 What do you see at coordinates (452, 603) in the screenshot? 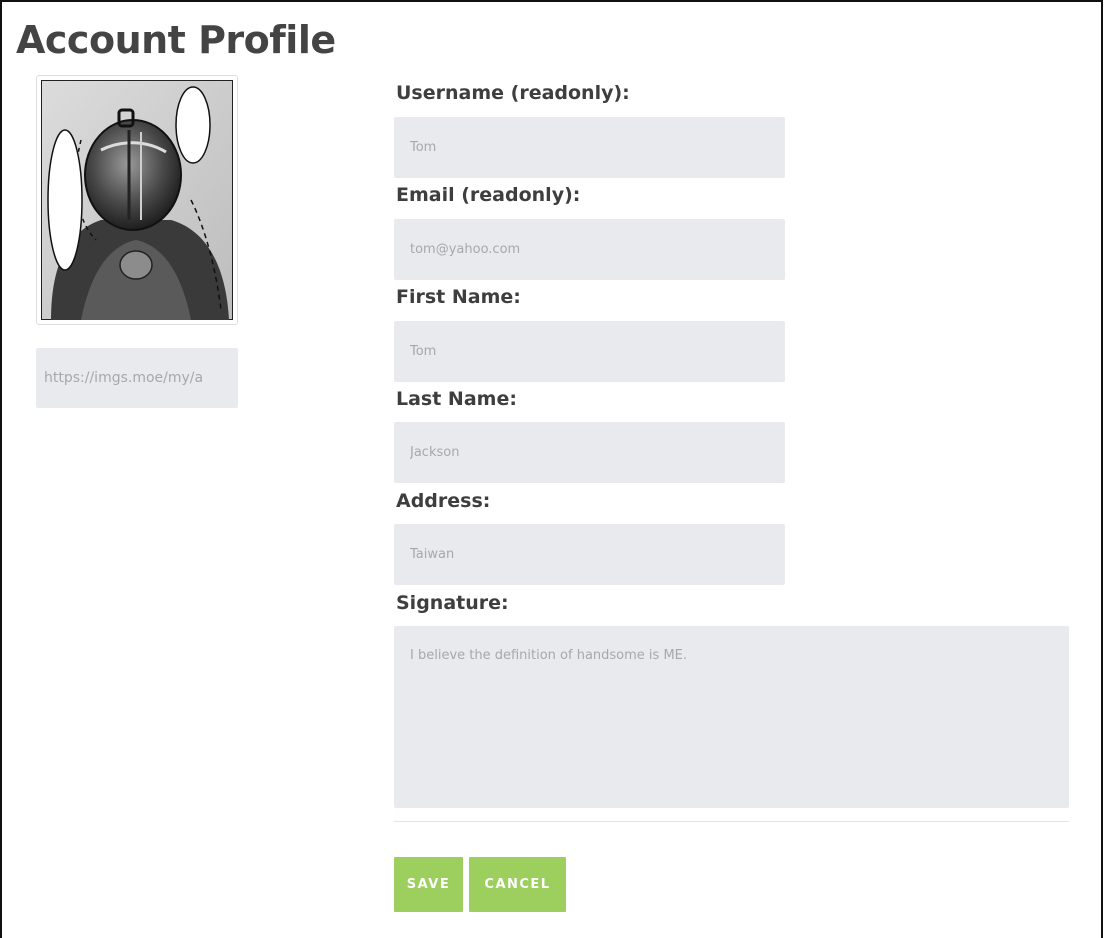
I see `signature-label: Signature:` at bounding box center [452, 603].